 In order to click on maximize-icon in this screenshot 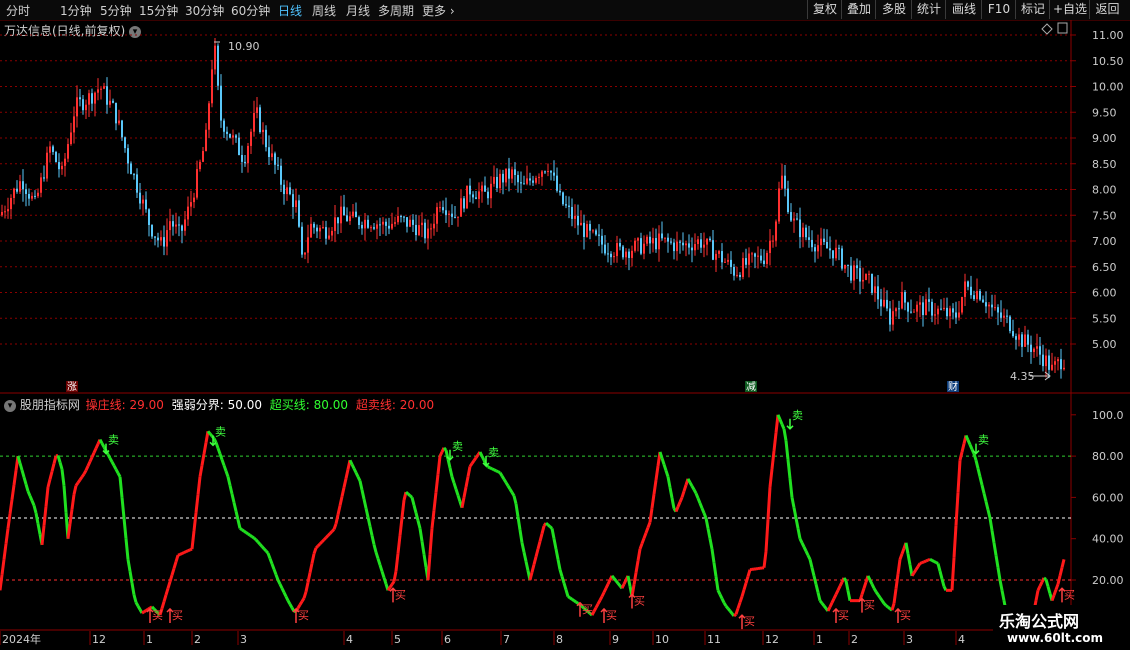, I will do `click(1062, 28)`.